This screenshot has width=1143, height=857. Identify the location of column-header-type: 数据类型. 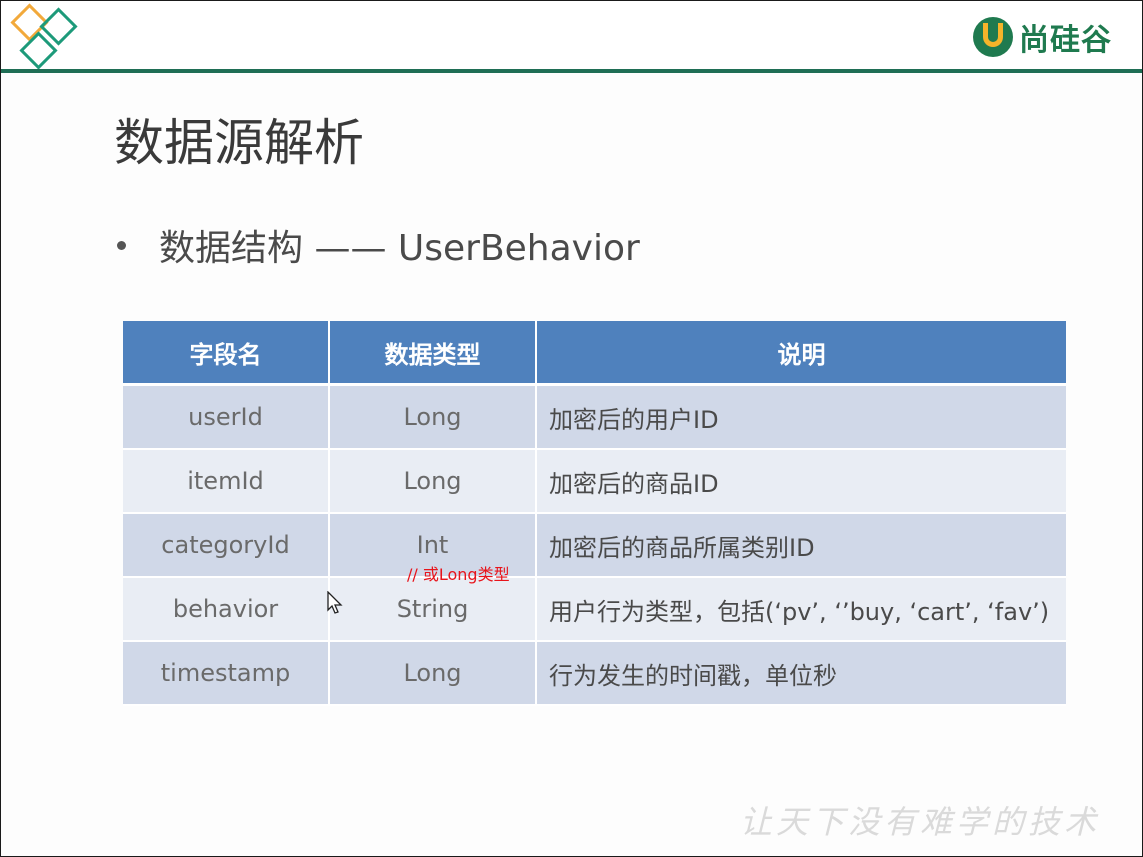
(433, 353).